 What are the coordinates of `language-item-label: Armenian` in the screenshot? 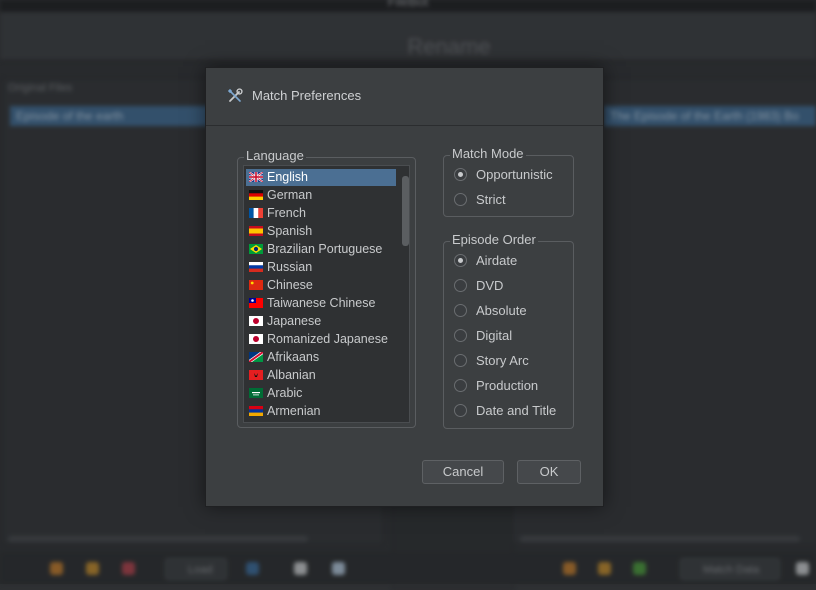 It's located at (294, 411).